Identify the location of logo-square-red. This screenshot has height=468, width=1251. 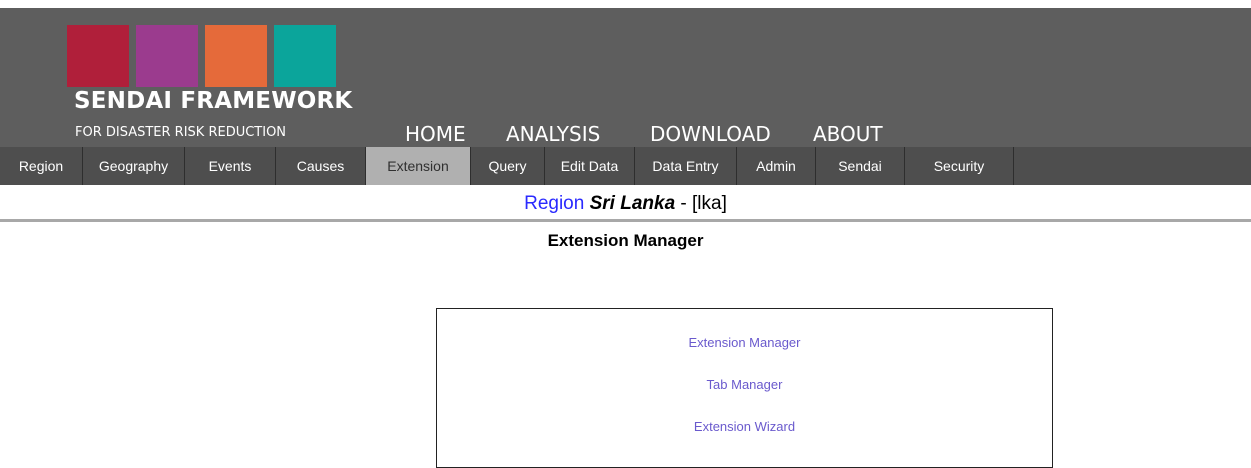
(98, 56).